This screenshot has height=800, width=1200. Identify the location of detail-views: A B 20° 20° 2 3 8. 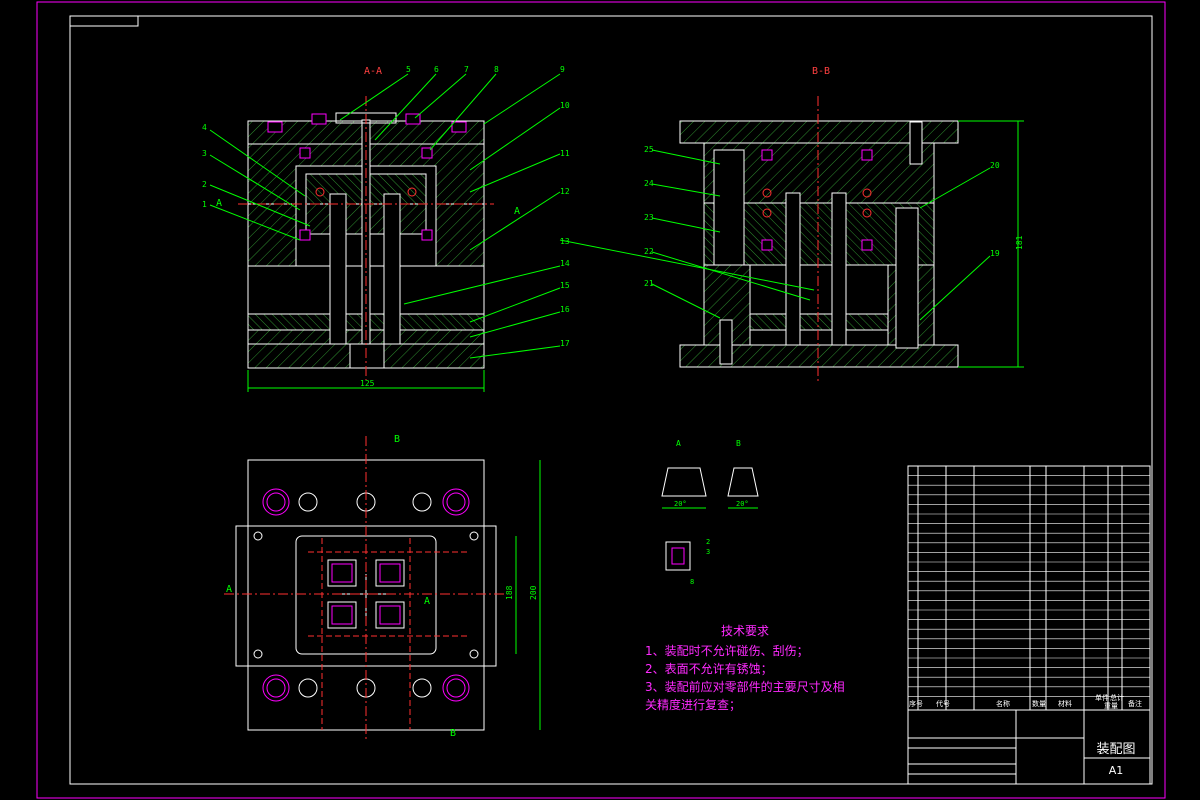
(710, 512).